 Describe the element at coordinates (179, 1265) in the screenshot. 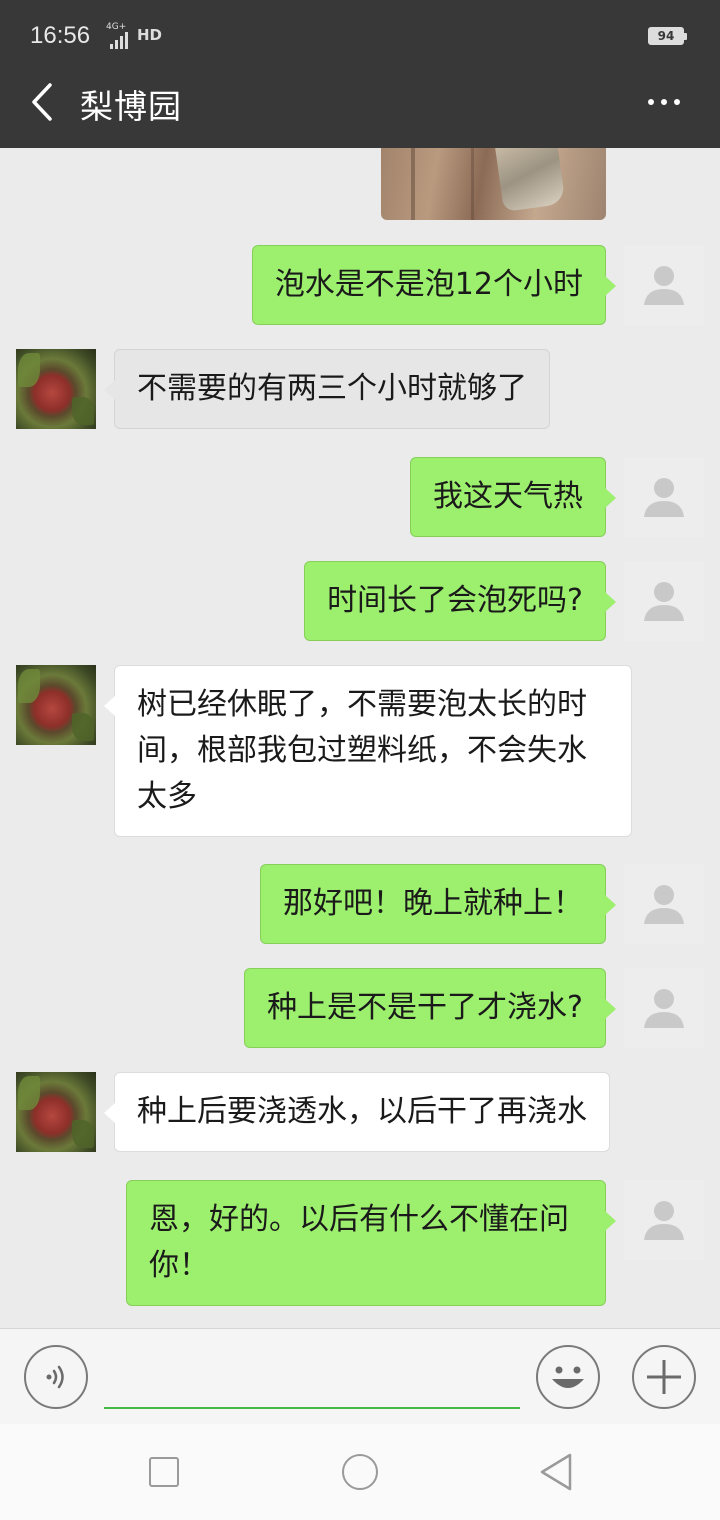

I see `message-line: 你！` at that location.